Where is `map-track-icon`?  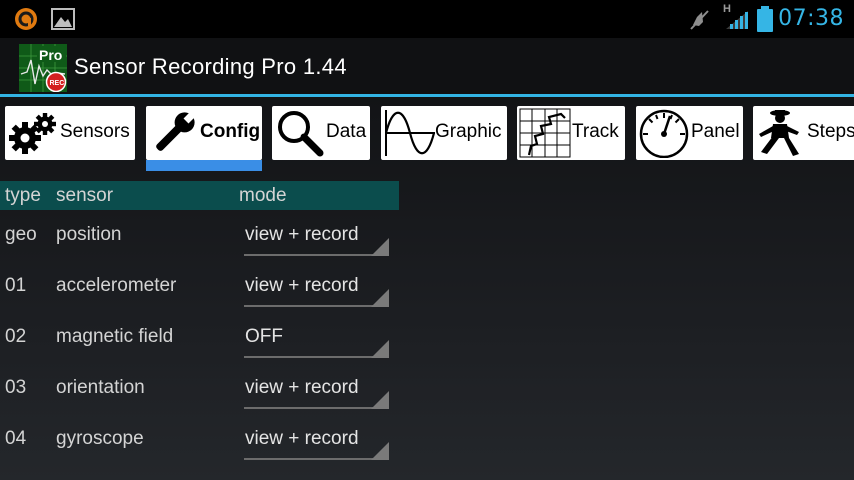 map-track-icon is located at coordinates (545, 133).